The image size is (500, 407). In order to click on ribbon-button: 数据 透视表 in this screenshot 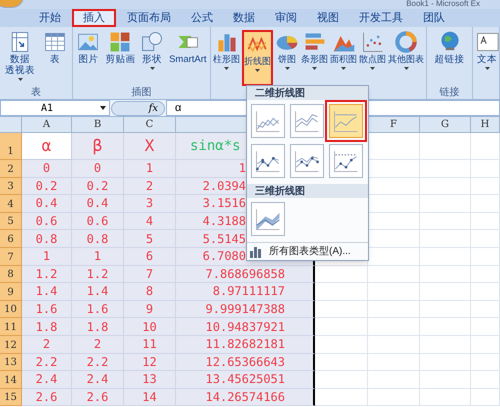, I will do `click(20, 58)`.